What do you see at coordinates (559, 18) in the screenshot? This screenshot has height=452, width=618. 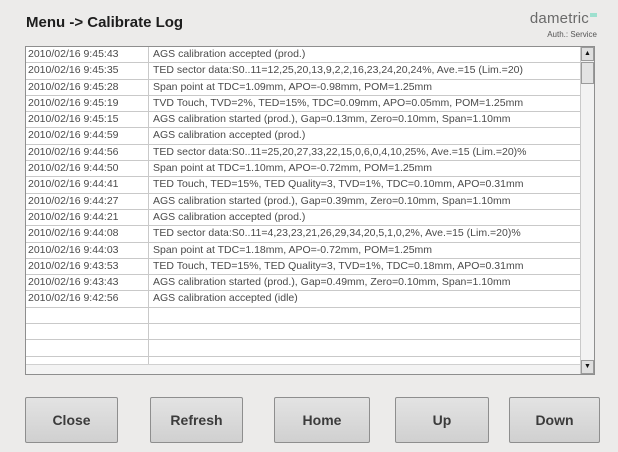 I see `brand-name: dametric` at bounding box center [559, 18].